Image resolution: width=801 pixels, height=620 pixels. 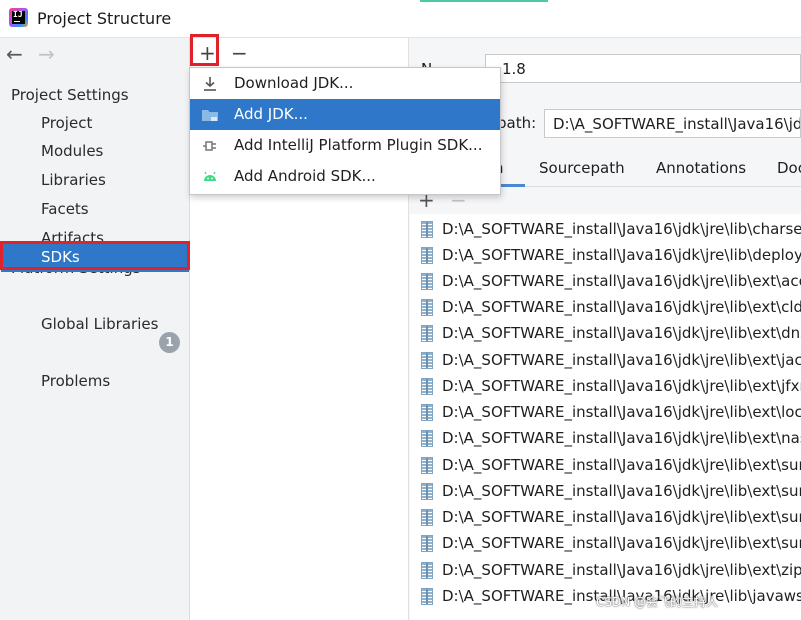 I want to click on title-accent-line, so click(x=484, y=1).